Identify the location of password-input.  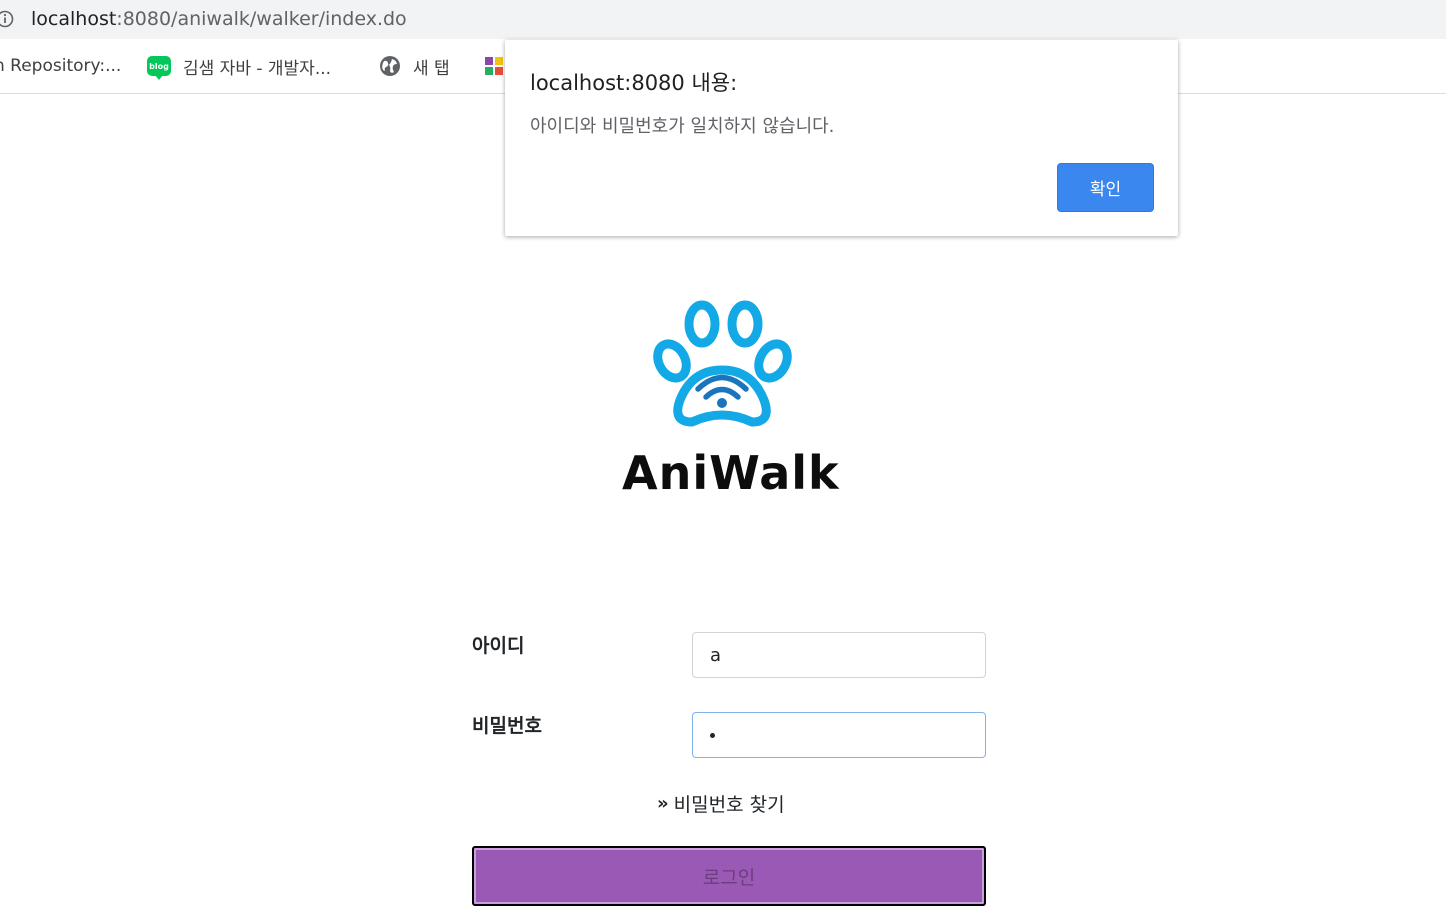
(839, 735).